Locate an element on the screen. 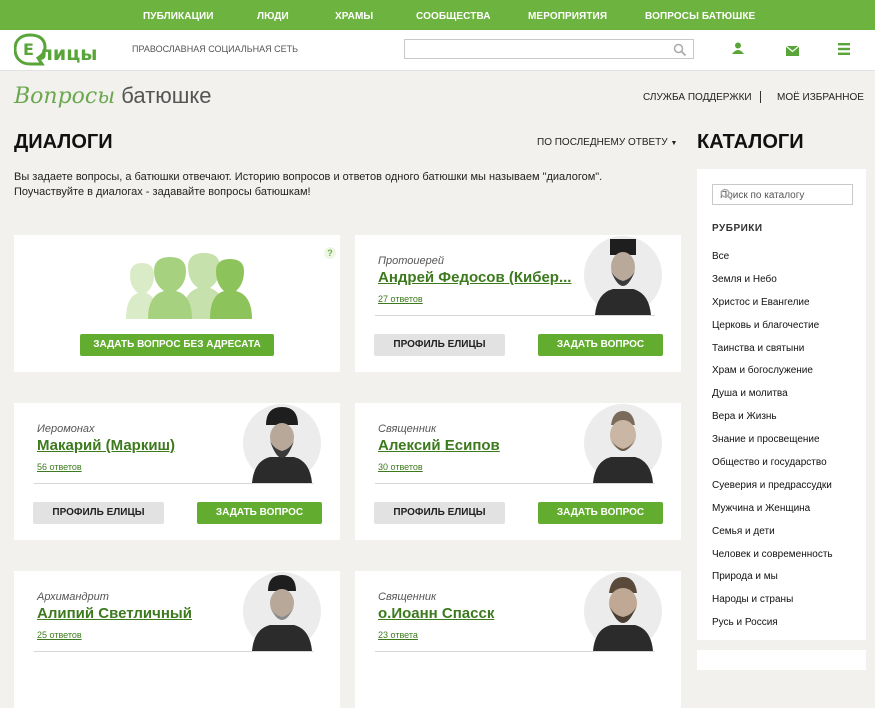  catalog-search-input: Поиск по каталогу is located at coordinates (782, 194).